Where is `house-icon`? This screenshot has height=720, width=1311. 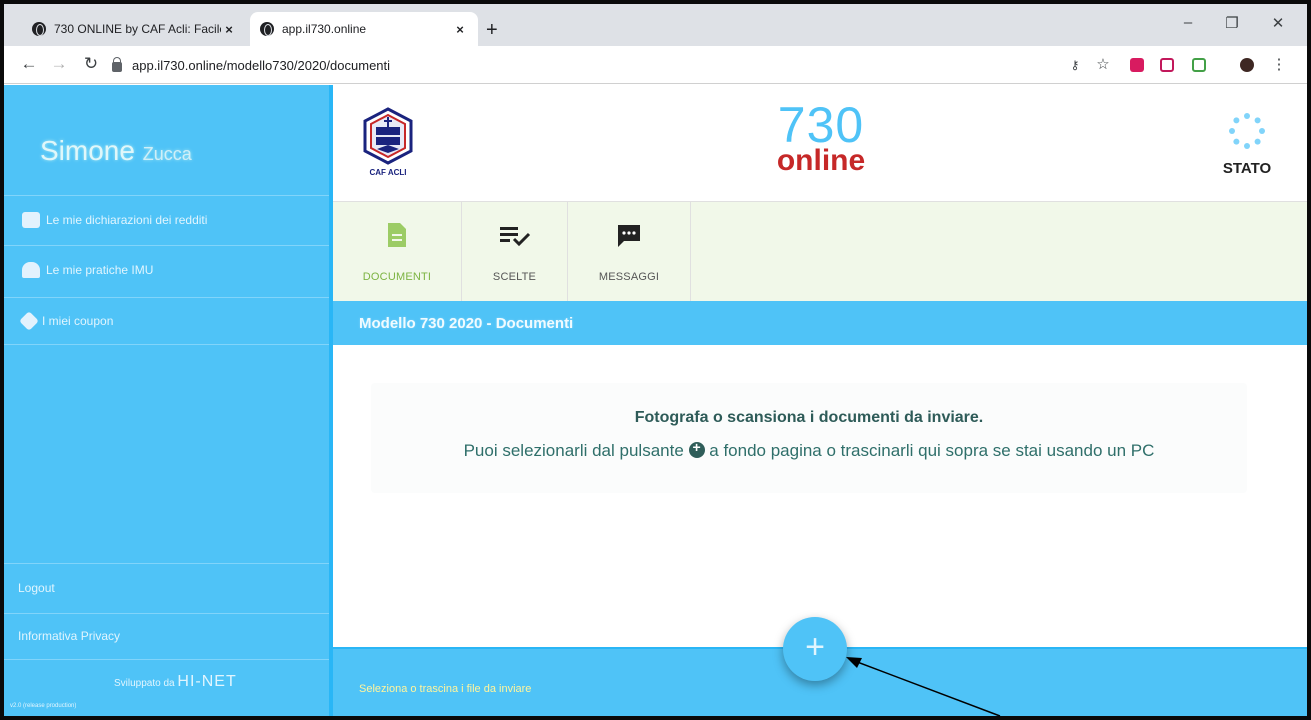
house-icon is located at coordinates (31, 269).